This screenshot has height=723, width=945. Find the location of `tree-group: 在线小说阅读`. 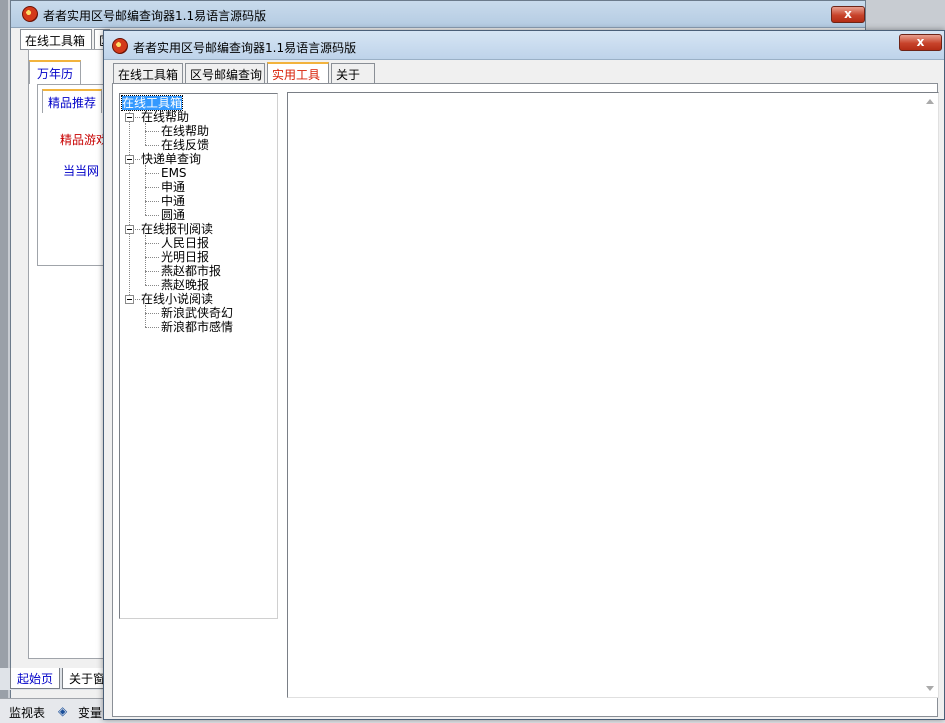

tree-group: 在线小说阅读 is located at coordinates (177, 299).